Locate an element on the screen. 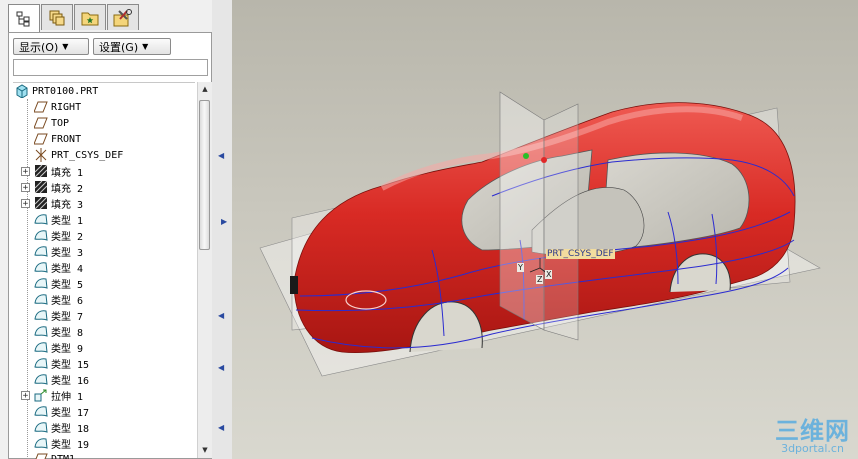 Image resolution: width=858 pixels, height=459 pixels. tree-item: 类型 17 is located at coordinates (55, 411).